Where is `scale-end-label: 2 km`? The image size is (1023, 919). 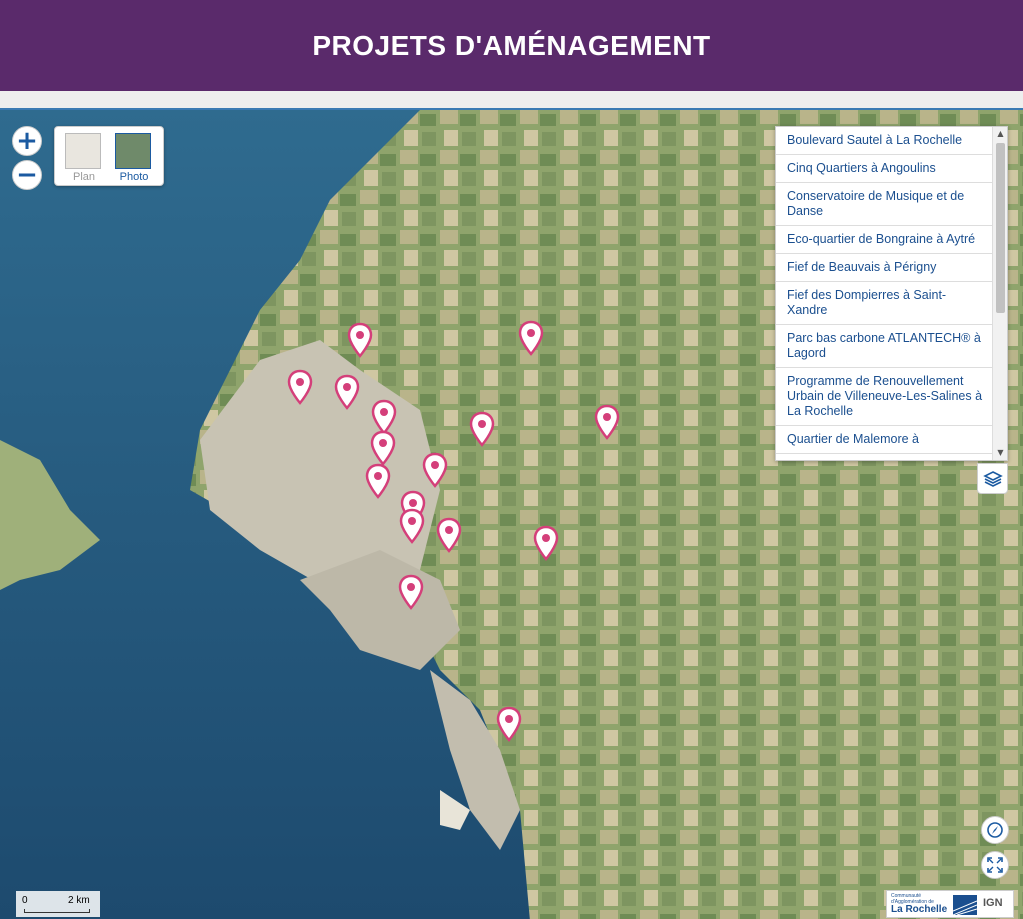 scale-end-label: 2 km is located at coordinates (79, 900).